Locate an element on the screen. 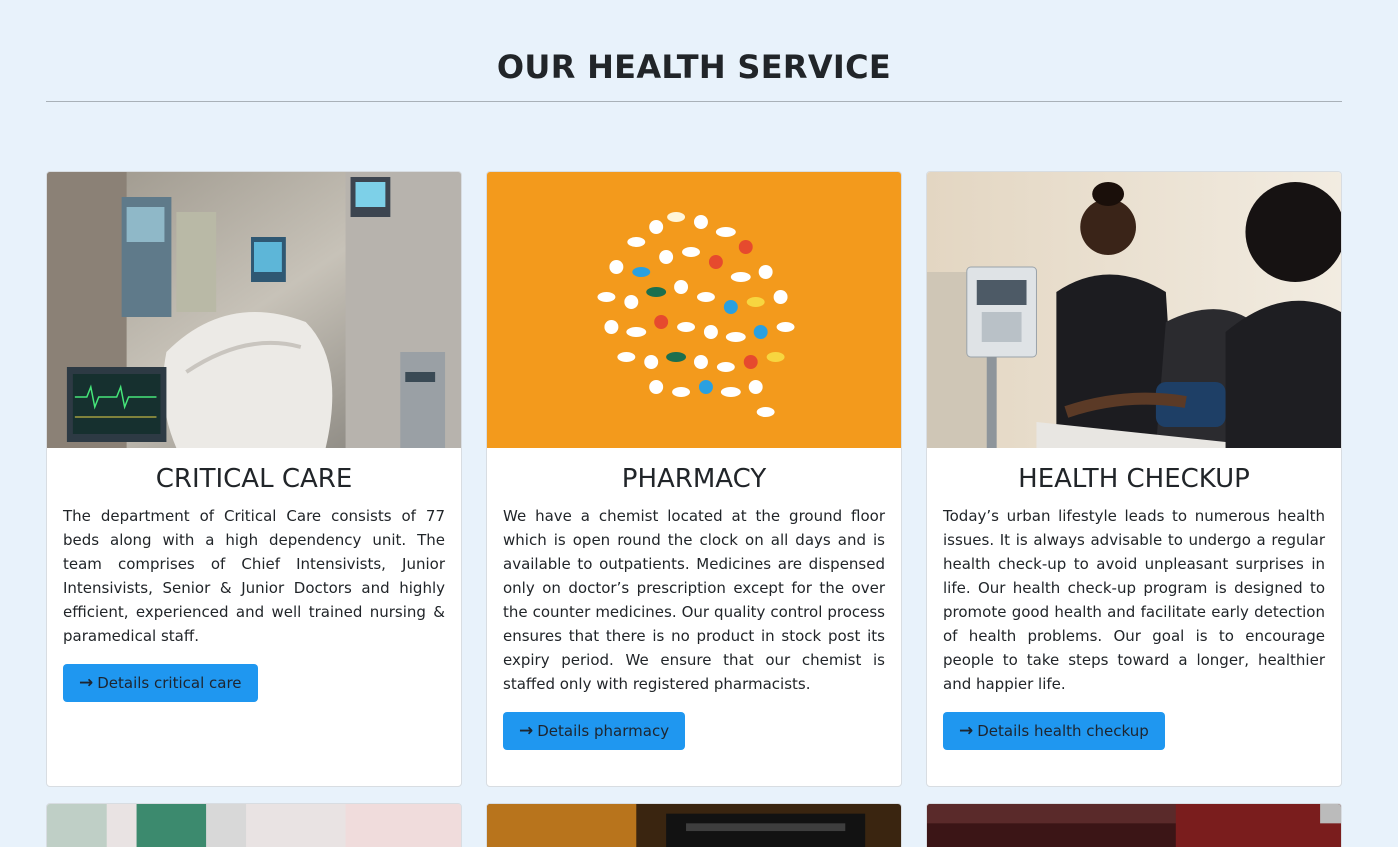  card-title: CRITICAL CARE is located at coordinates (254, 479).